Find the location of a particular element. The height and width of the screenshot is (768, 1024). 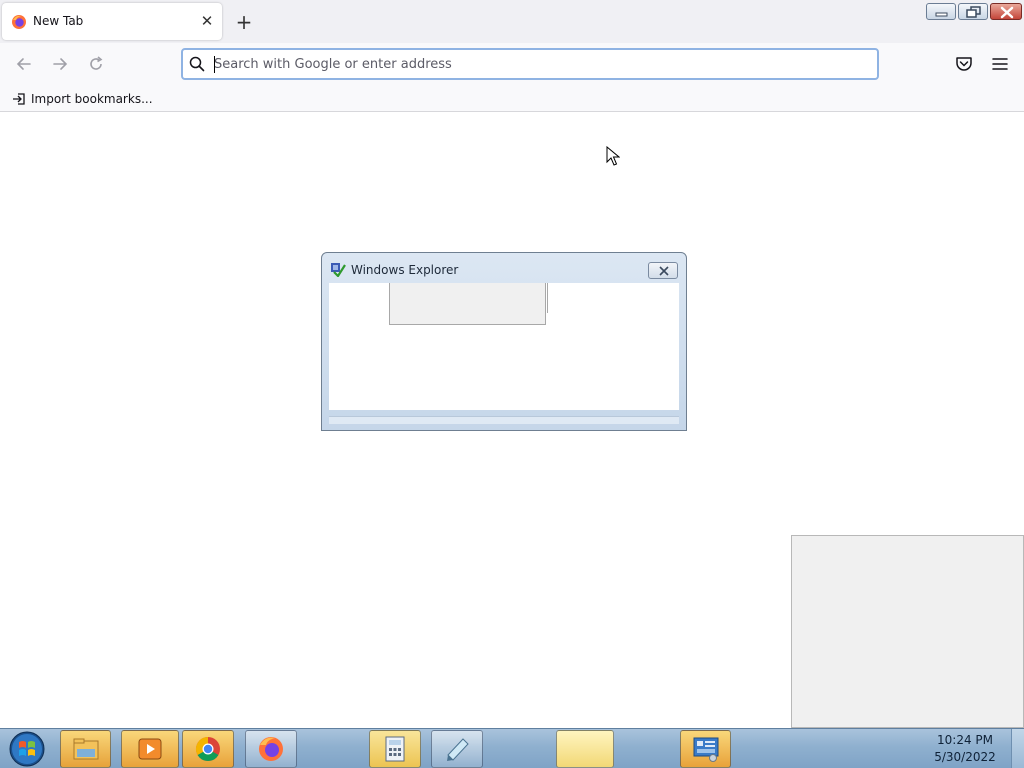

taskbar-notepad-button is located at coordinates (457, 749).